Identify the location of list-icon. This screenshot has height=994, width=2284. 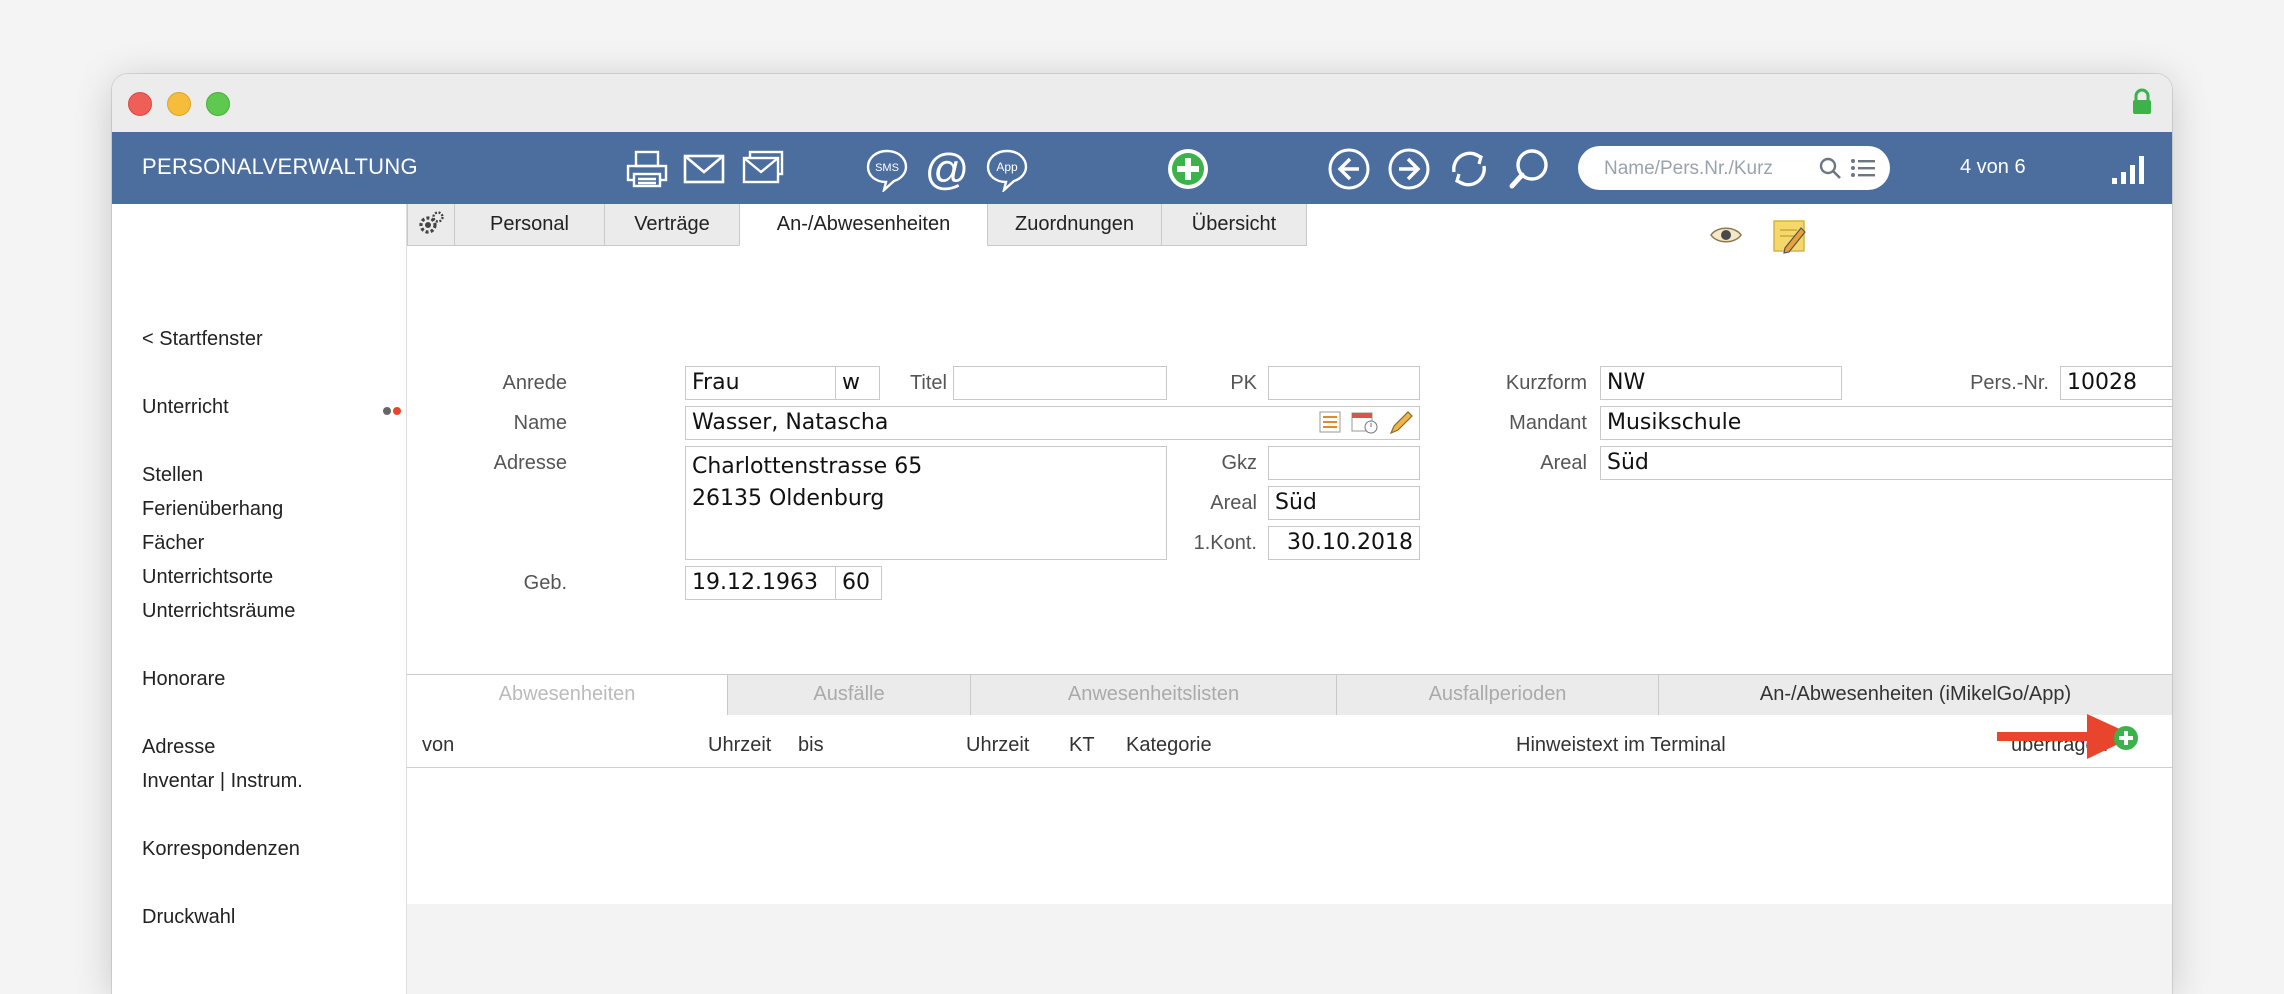
(1863, 168).